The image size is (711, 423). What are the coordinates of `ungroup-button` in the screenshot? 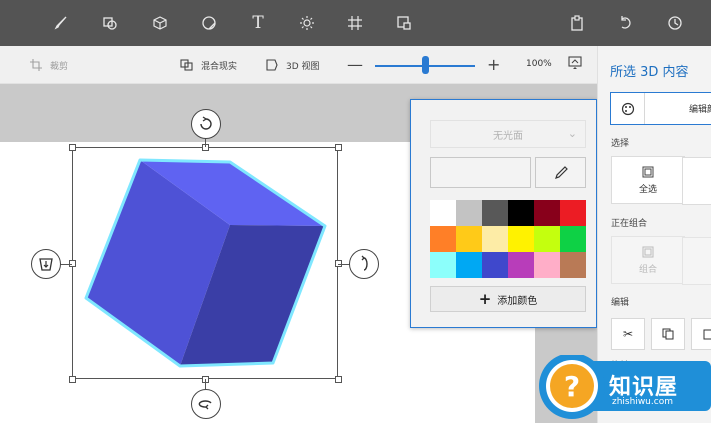 It's located at (696, 261).